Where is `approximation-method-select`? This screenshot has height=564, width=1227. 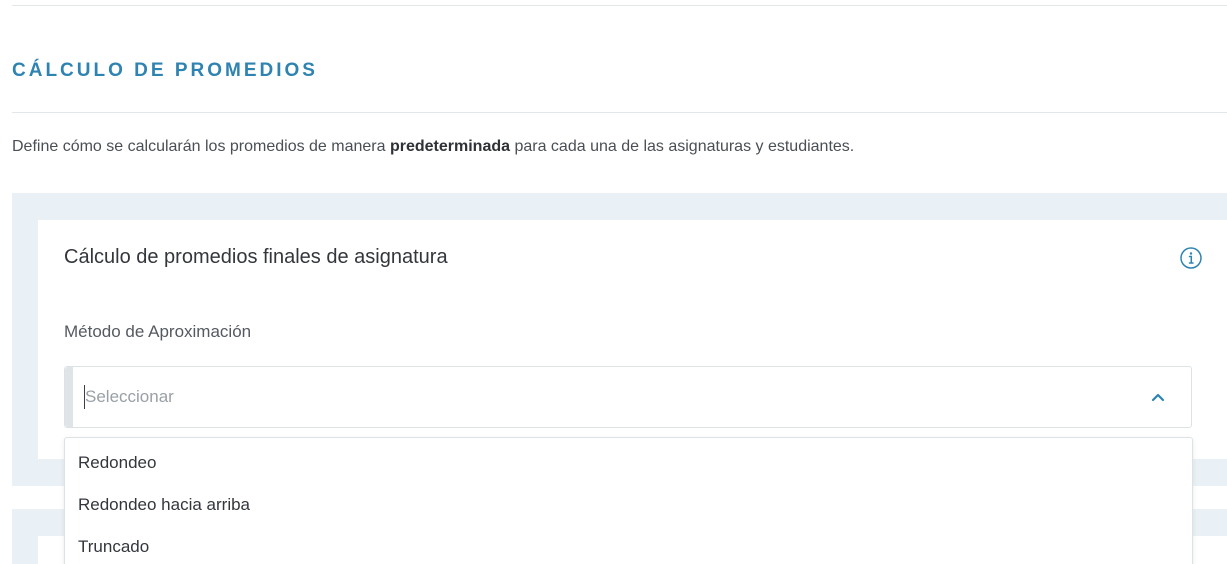
approximation-method-select is located at coordinates (628, 397).